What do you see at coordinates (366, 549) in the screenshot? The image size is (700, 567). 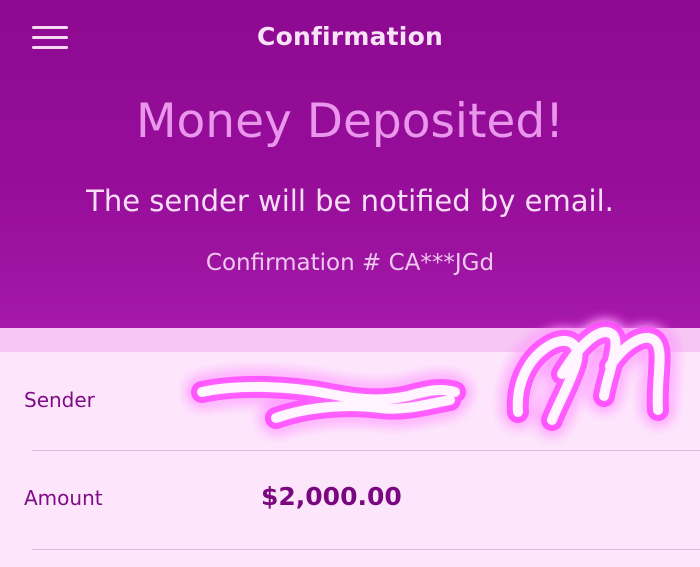 I see `row-divider` at bounding box center [366, 549].